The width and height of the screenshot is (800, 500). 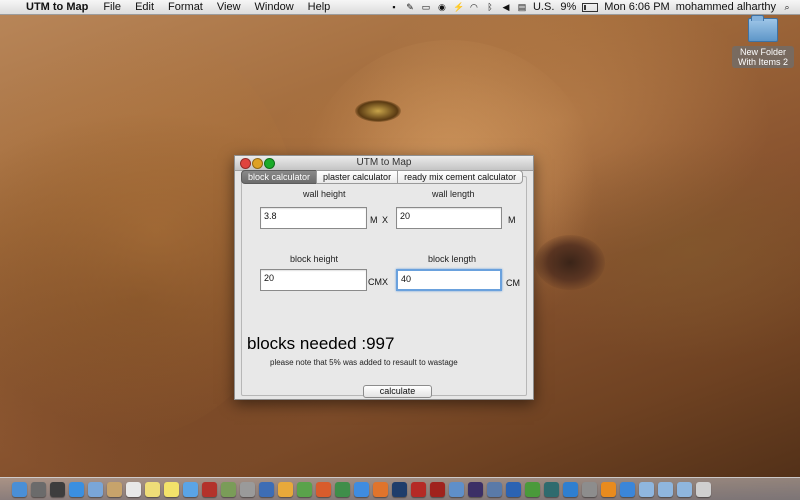 What do you see at coordinates (152, 489) in the screenshot?
I see `notes-icon` at bounding box center [152, 489].